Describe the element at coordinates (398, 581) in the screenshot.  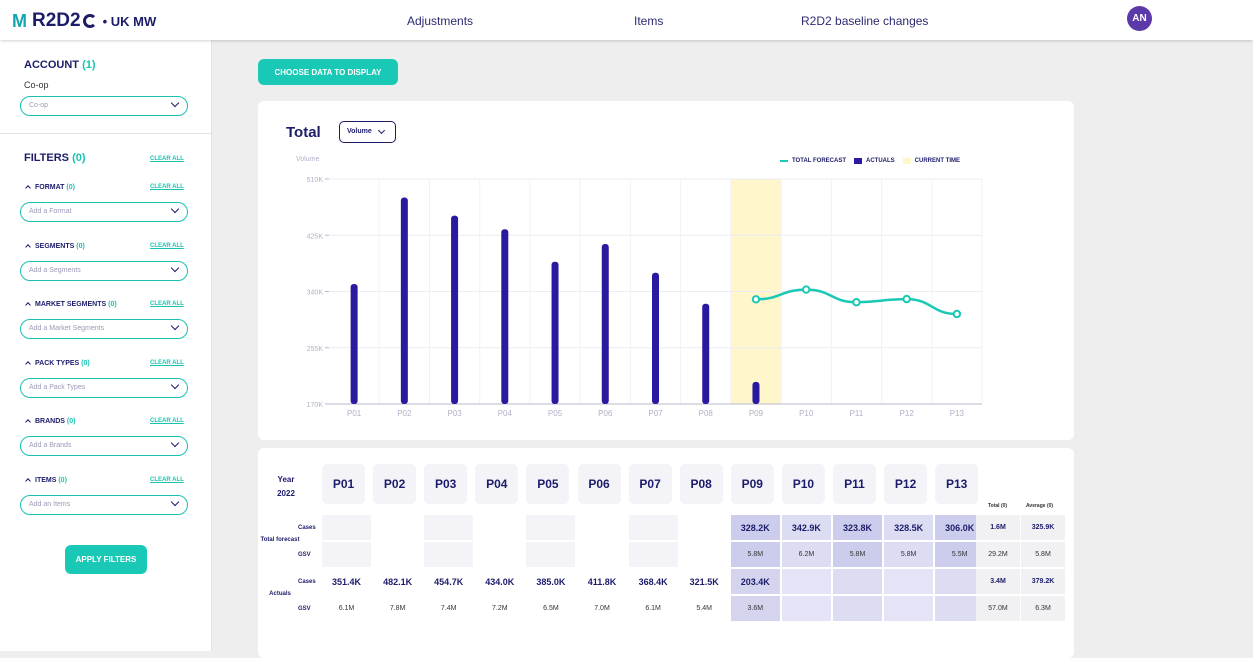
I see `cell-value: 482.1K` at that location.